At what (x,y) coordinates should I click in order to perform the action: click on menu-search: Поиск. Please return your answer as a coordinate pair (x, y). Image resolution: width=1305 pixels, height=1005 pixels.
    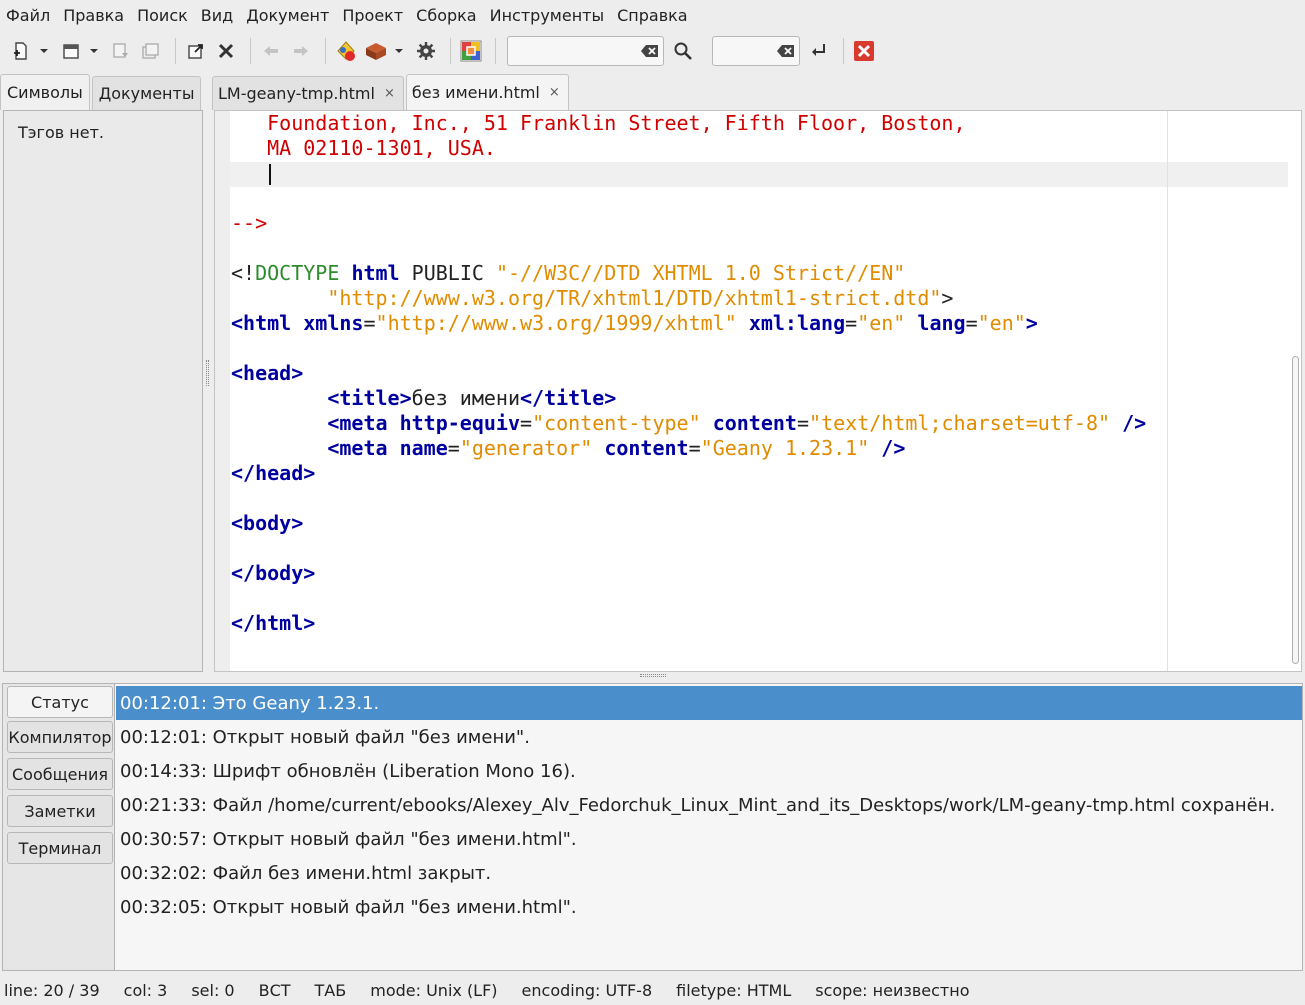
    Looking at the image, I should click on (162, 15).